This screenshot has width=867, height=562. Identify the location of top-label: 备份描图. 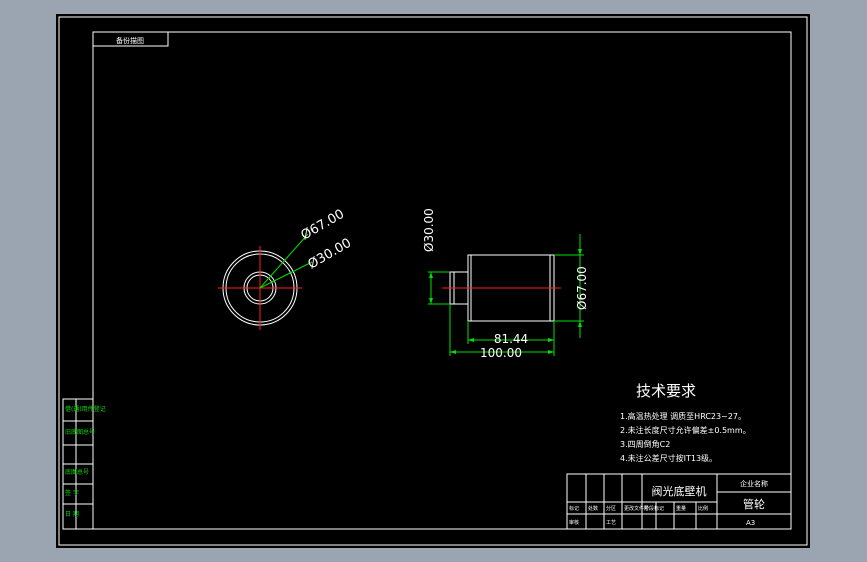
(130, 40).